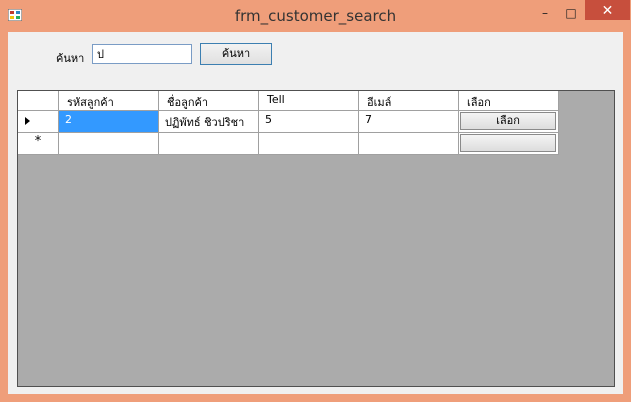 Image resolution: width=631 pixels, height=402 pixels. What do you see at coordinates (309, 122) in the screenshot?
I see `cell-tell: 5` at bounding box center [309, 122].